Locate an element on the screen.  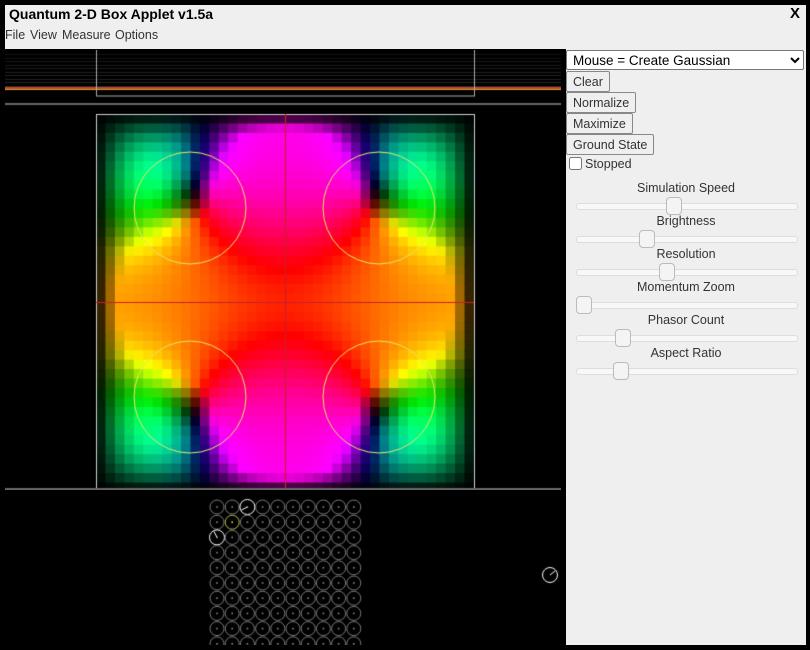
simulation-speed-label: Simulation Speed is located at coordinates (686, 188).